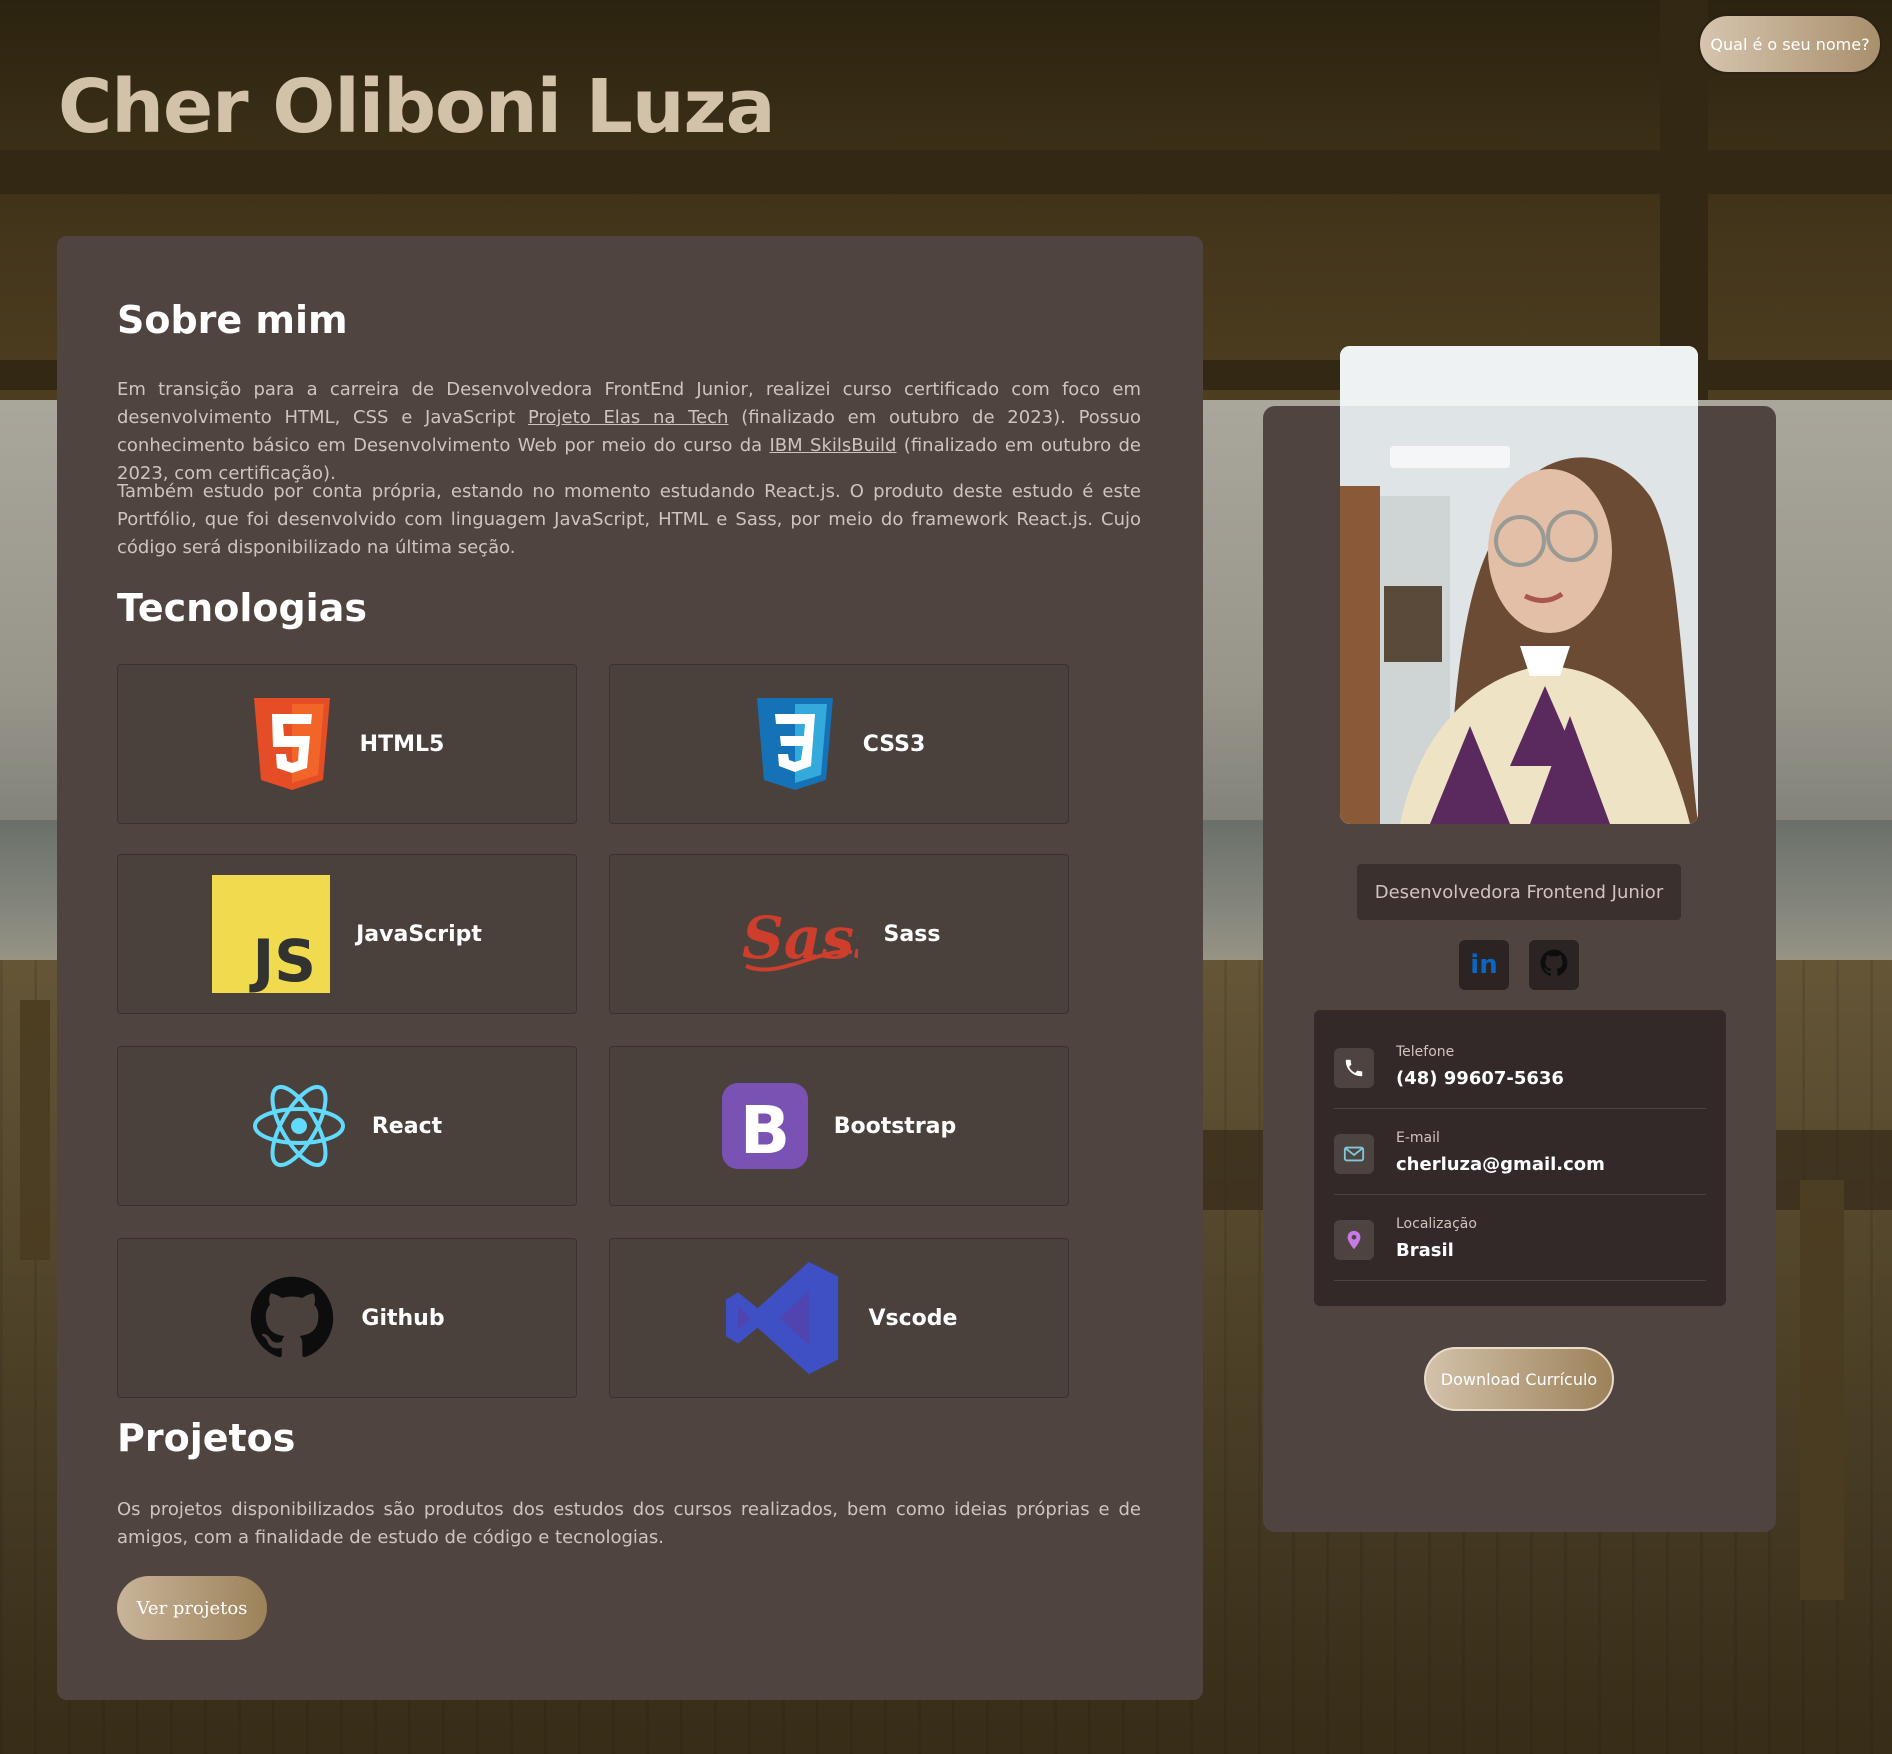 This screenshot has height=1754, width=1892. Describe the element at coordinates (798, 934) in the screenshot. I see `sass-icon: Sass` at that location.